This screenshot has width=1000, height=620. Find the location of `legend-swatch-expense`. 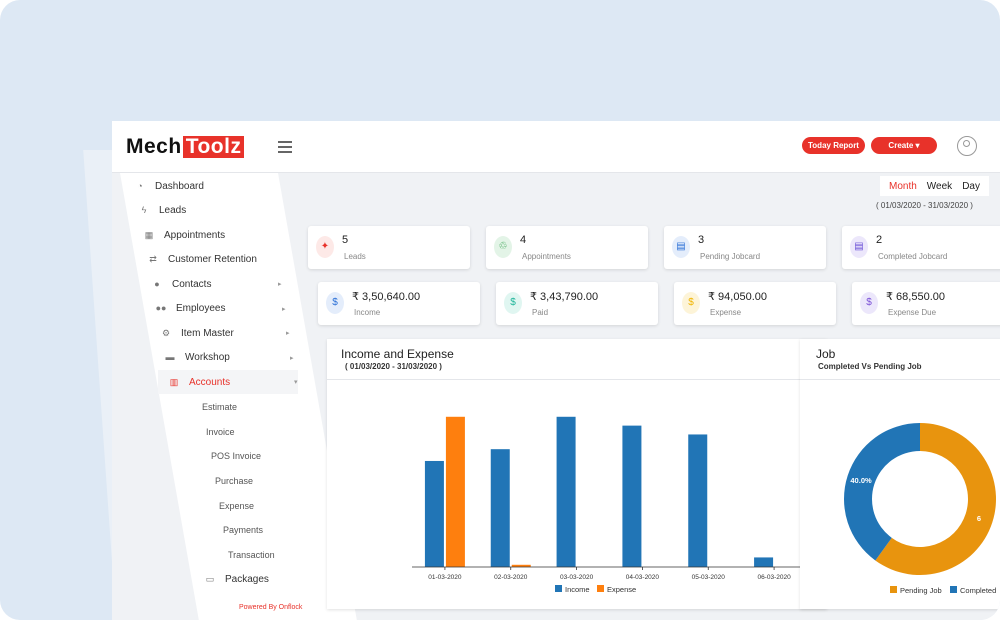

legend-swatch-expense is located at coordinates (600, 588).